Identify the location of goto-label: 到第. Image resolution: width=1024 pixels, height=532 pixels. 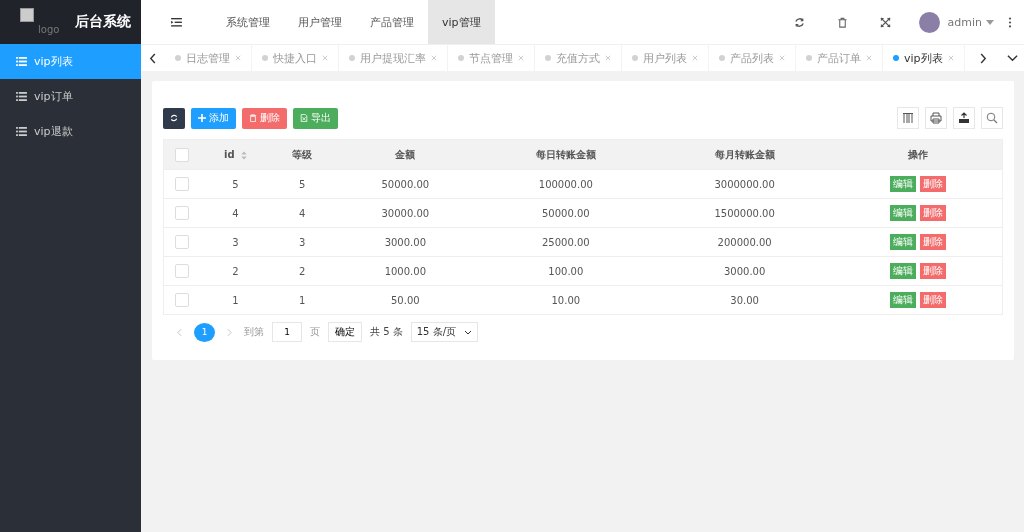
(254, 332).